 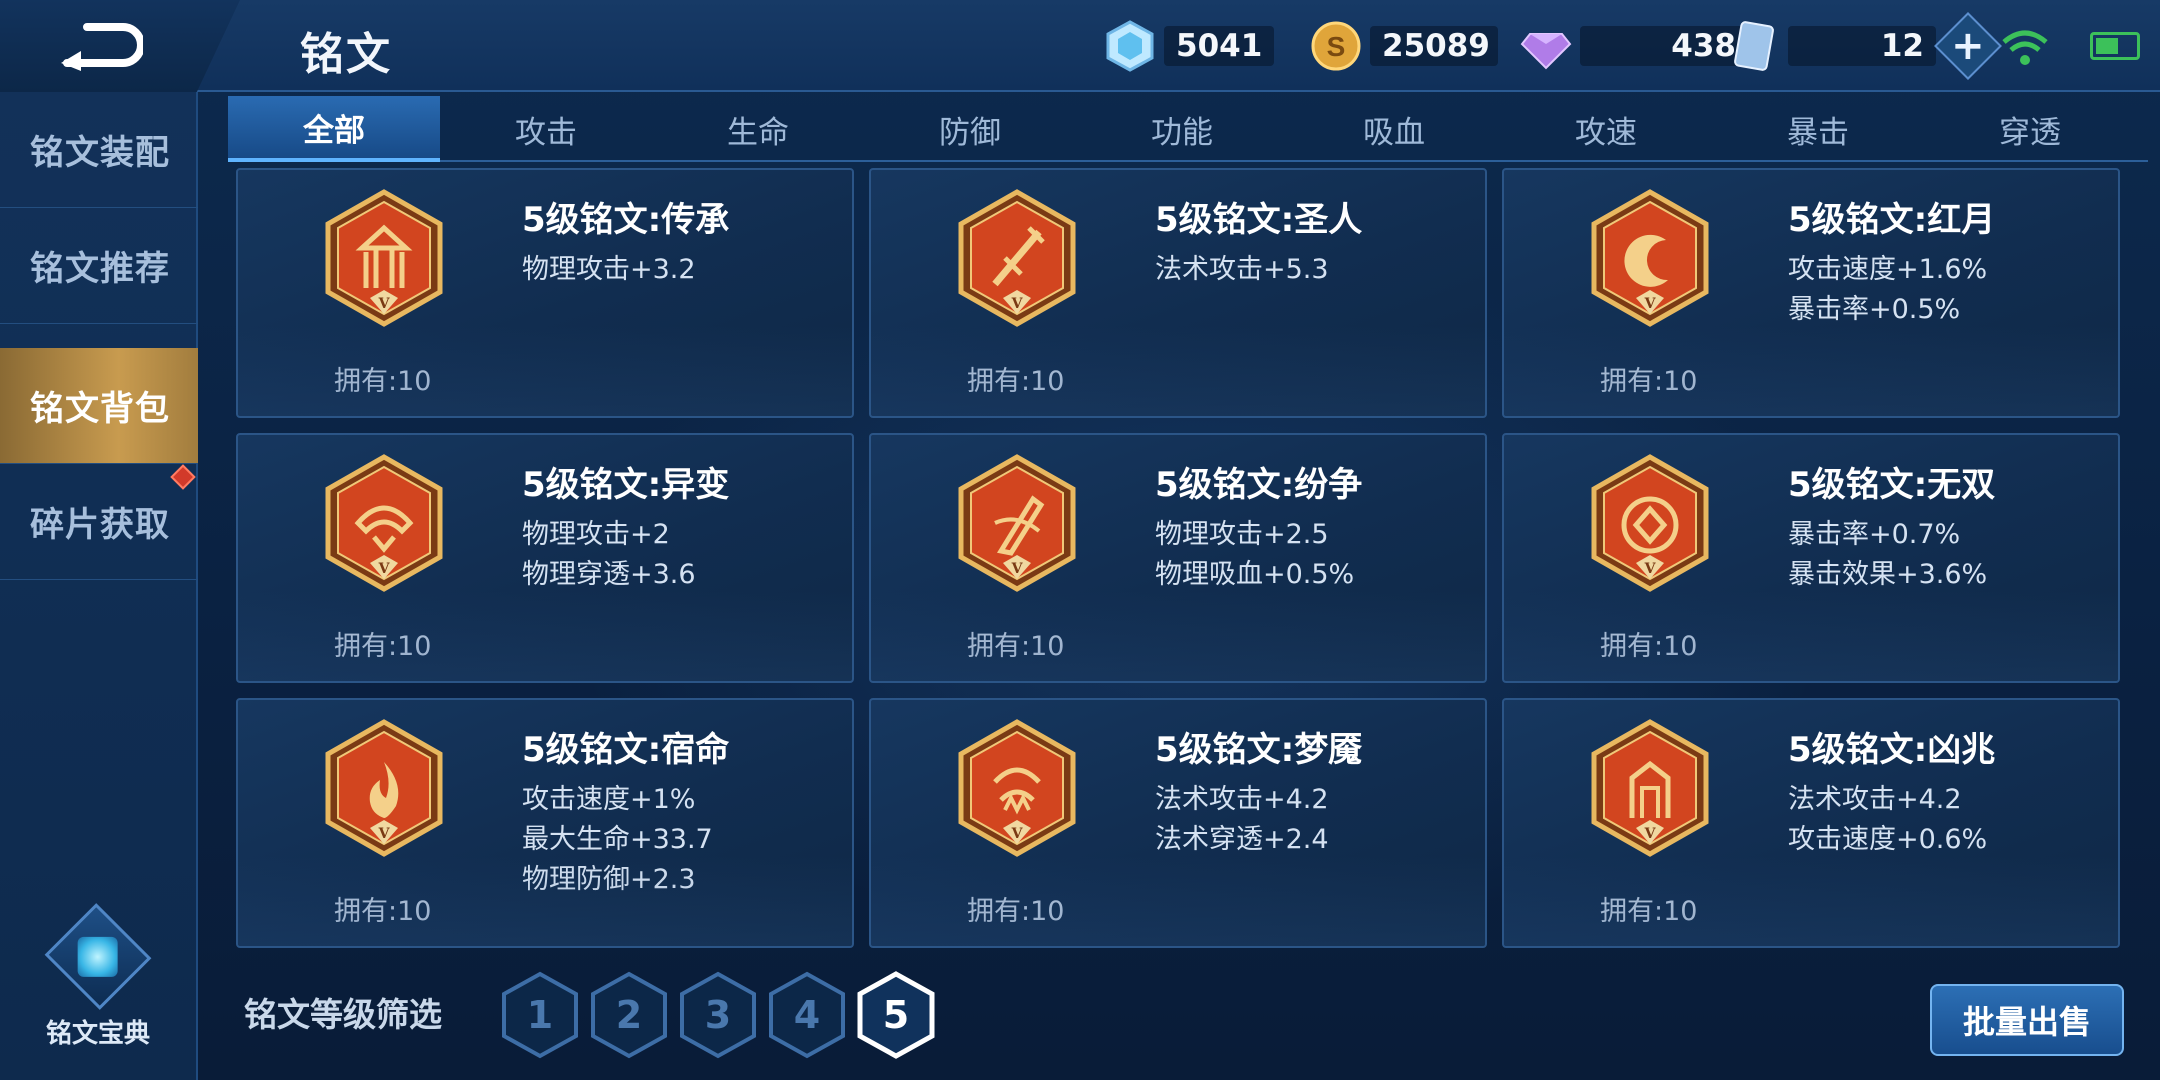 I want to click on battery-icon, so click(x=2115, y=46).